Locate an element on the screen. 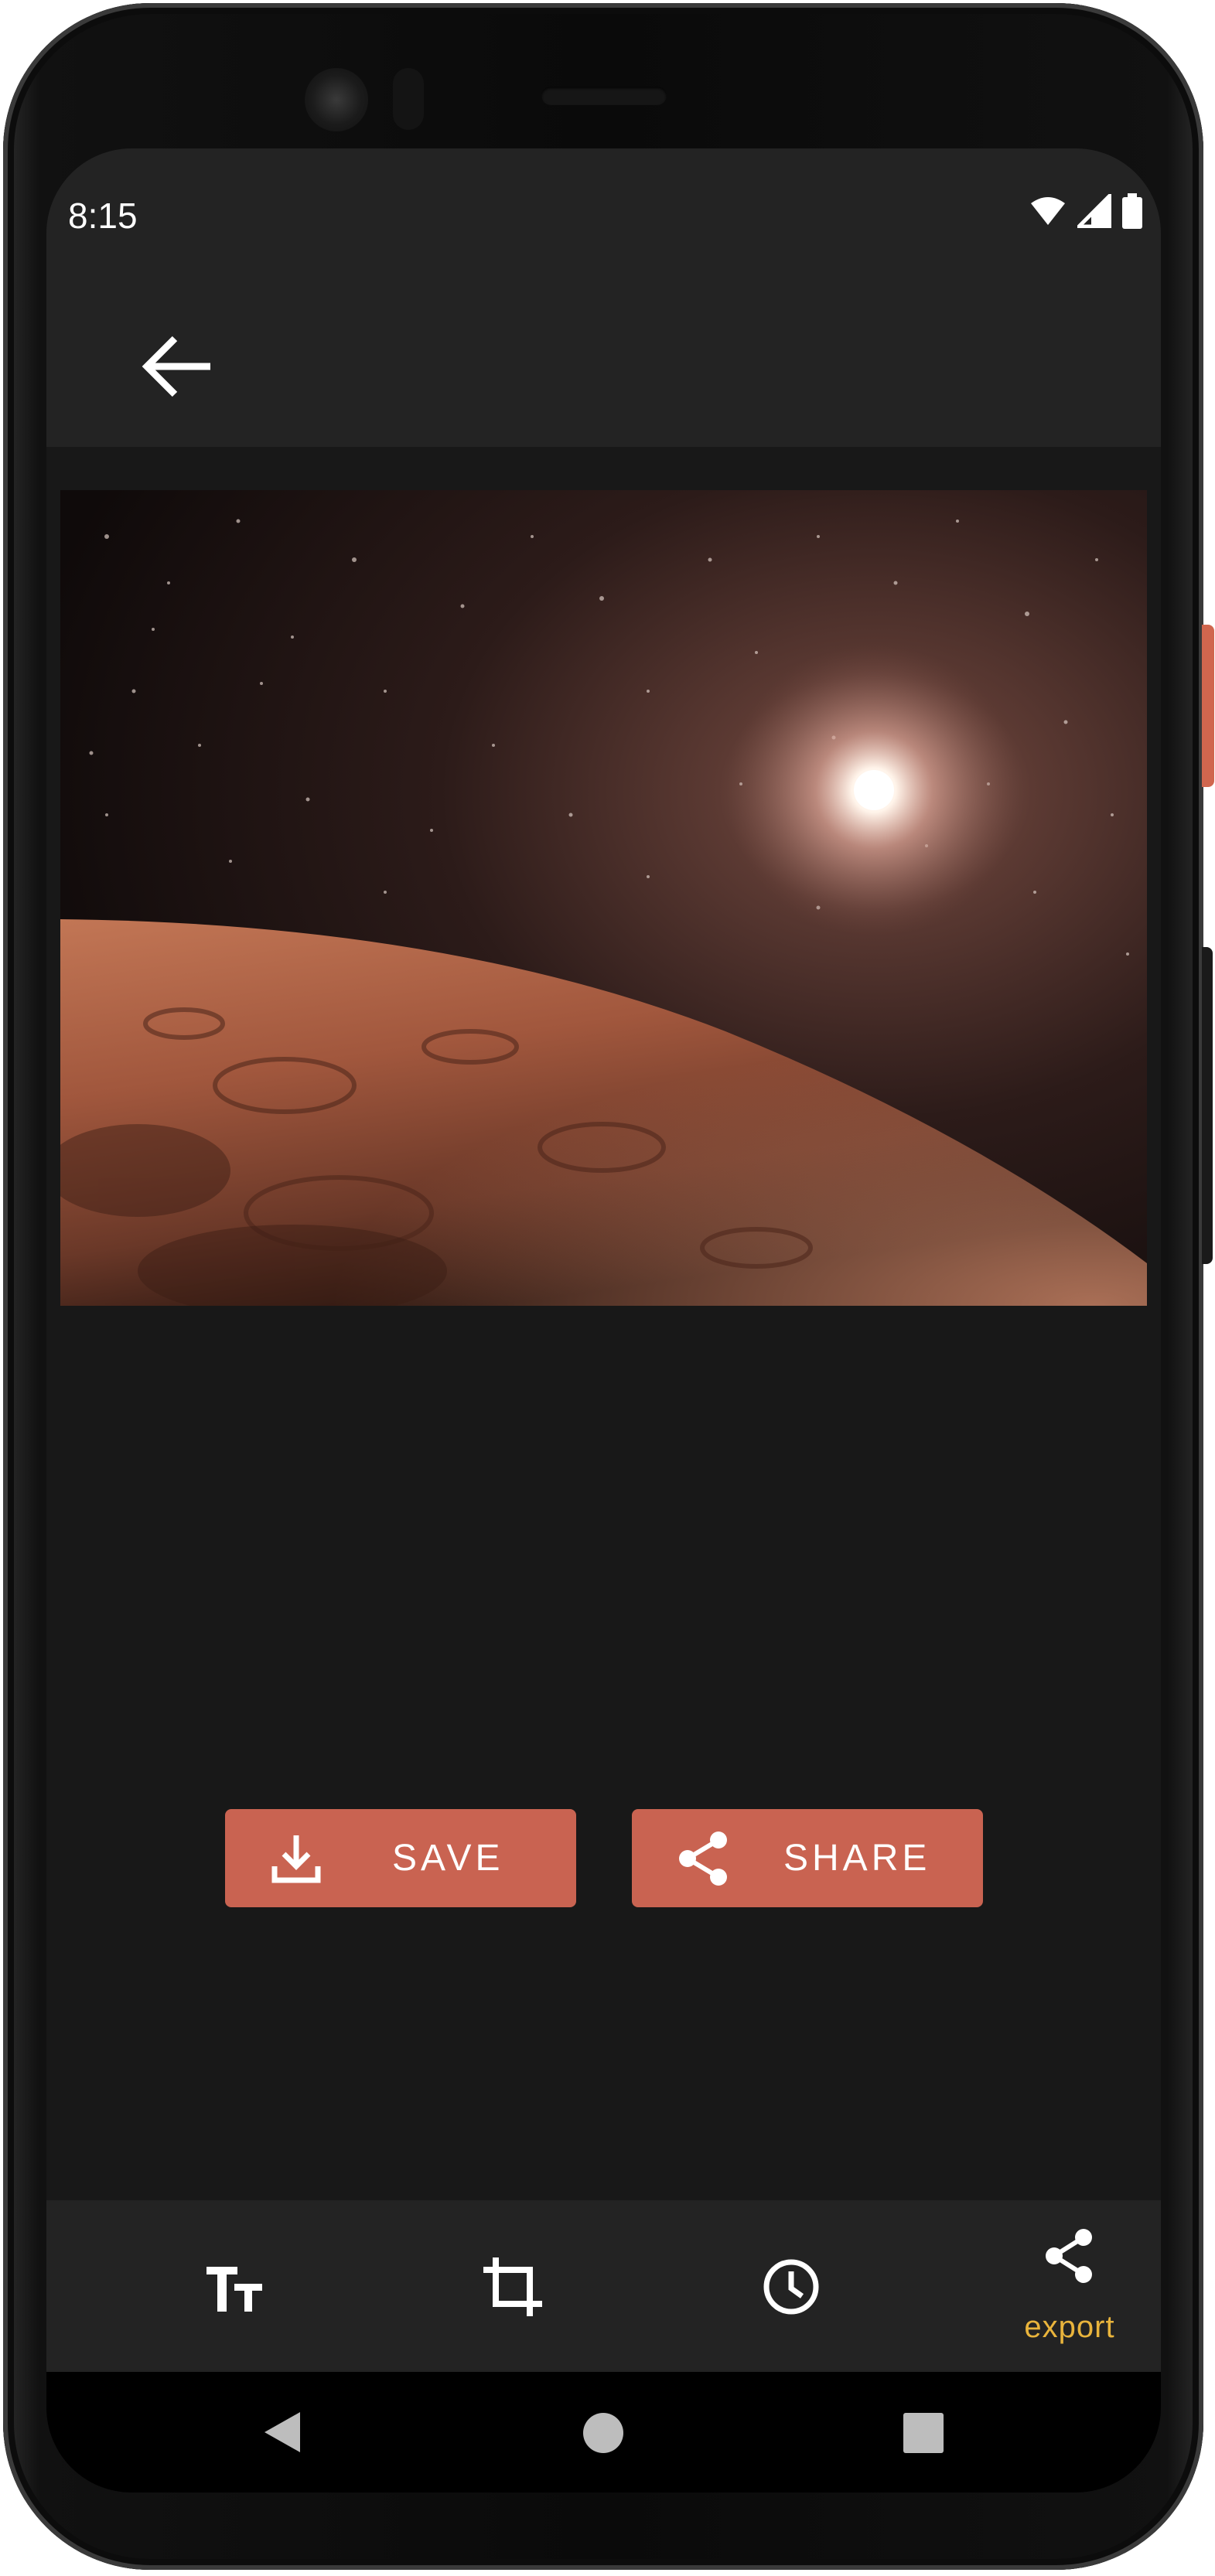 The height and width of the screenshot is (2576, 1215). status-bar: 8:15 is located at coordinates (603, 216).